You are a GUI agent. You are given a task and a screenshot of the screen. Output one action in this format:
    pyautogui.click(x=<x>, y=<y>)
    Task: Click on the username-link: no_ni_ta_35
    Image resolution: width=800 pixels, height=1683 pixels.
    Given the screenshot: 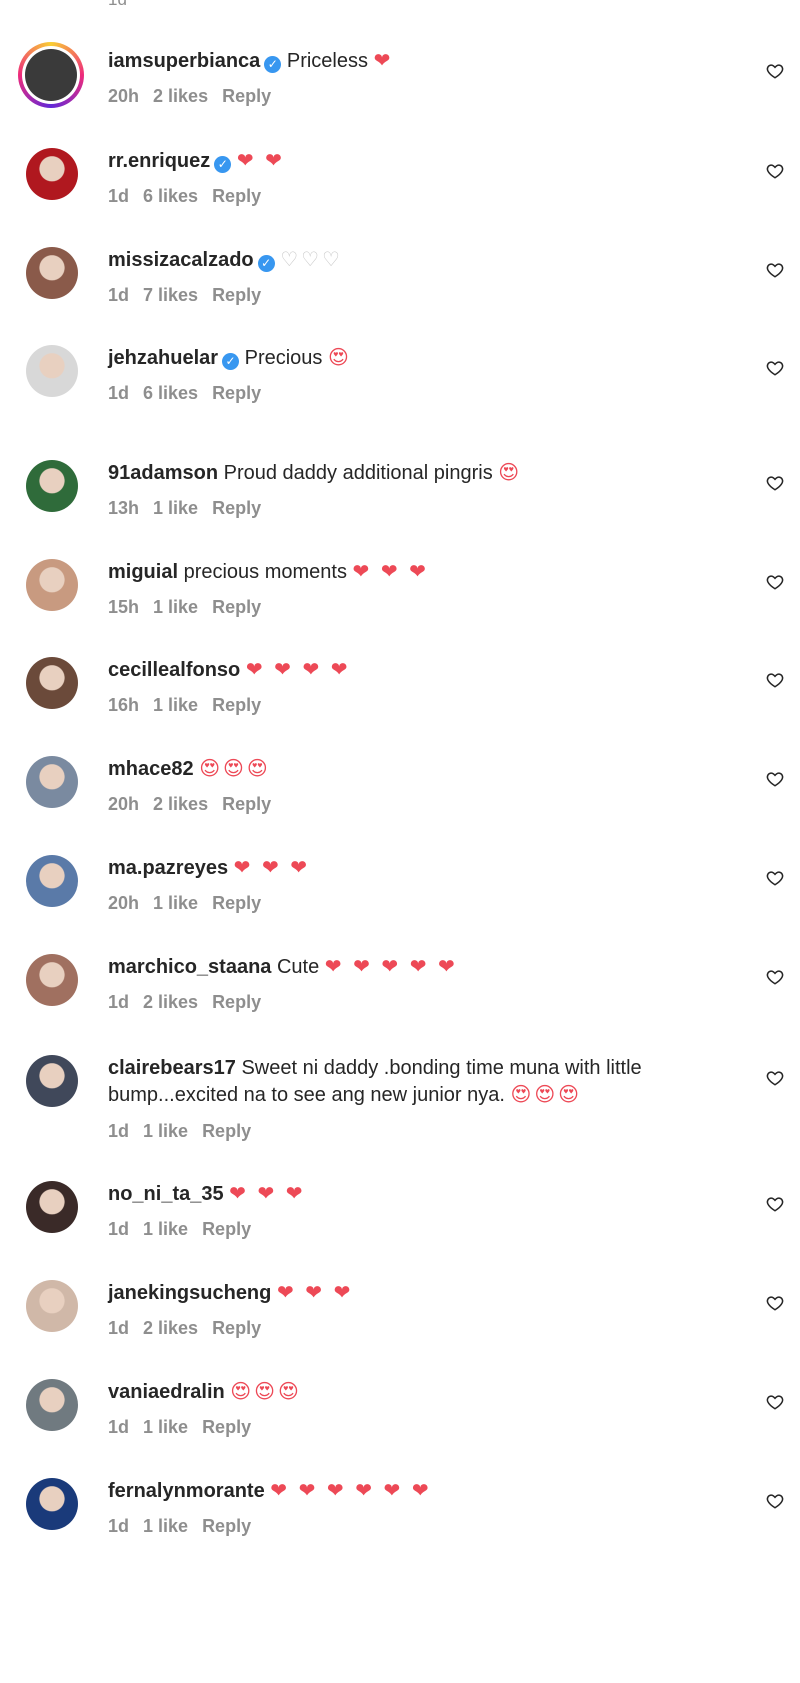 What is the action you would take?
    pyautogui.click(x=166, y=1194)
    